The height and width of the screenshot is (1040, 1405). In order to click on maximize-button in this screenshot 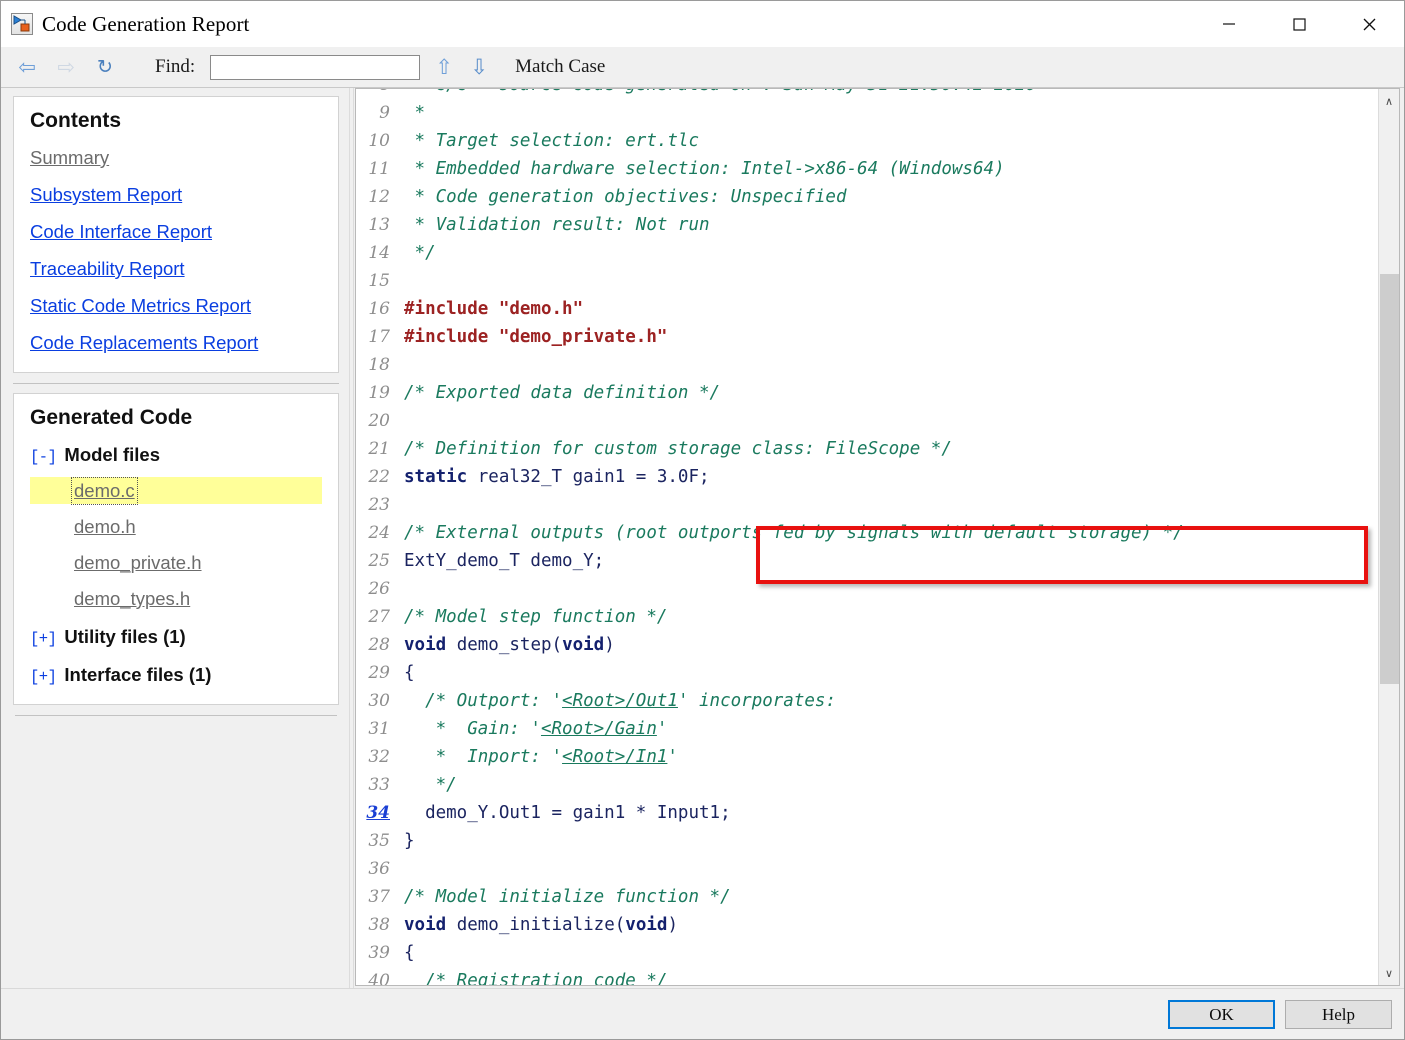, I will do `click(1299, 24)`.